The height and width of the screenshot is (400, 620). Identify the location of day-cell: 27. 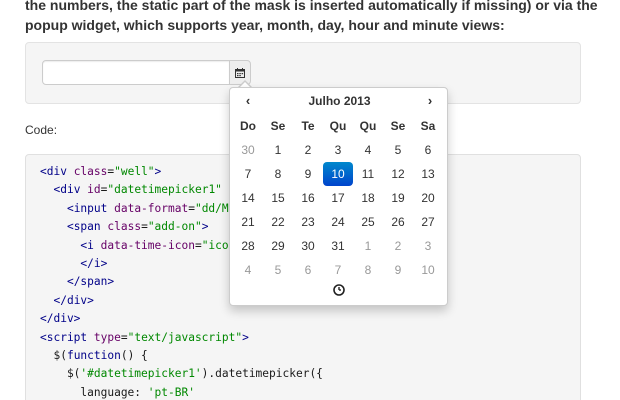
(428, 222).